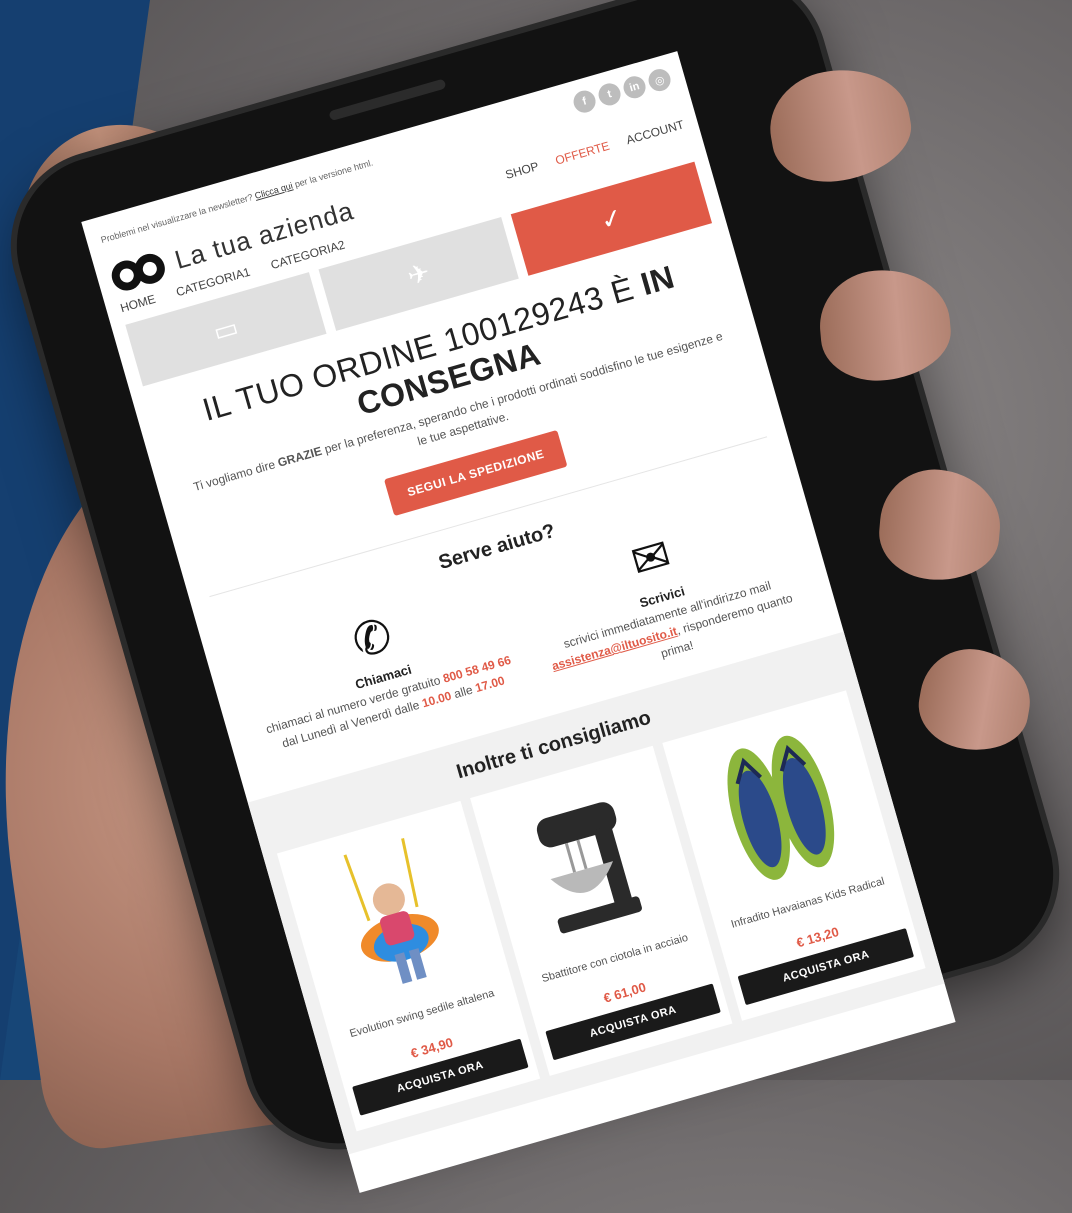 The height and width of the screenshot is (1213, 1072). What do you see at coordinates (437, 699) in the screenshot?
I see `call-from-time: 10.00` at bounding box center [437, 699].